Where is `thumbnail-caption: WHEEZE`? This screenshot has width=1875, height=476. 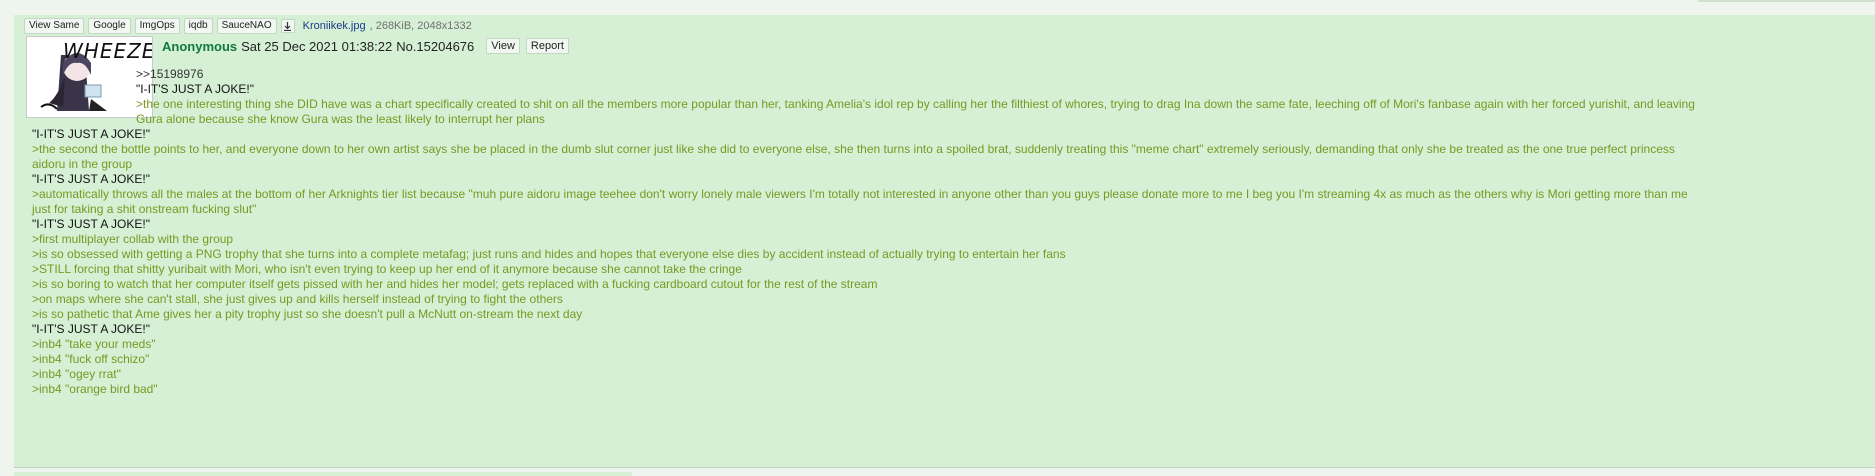
thumbnail-caption: WHEEZE is located at coordinates (108, 51).